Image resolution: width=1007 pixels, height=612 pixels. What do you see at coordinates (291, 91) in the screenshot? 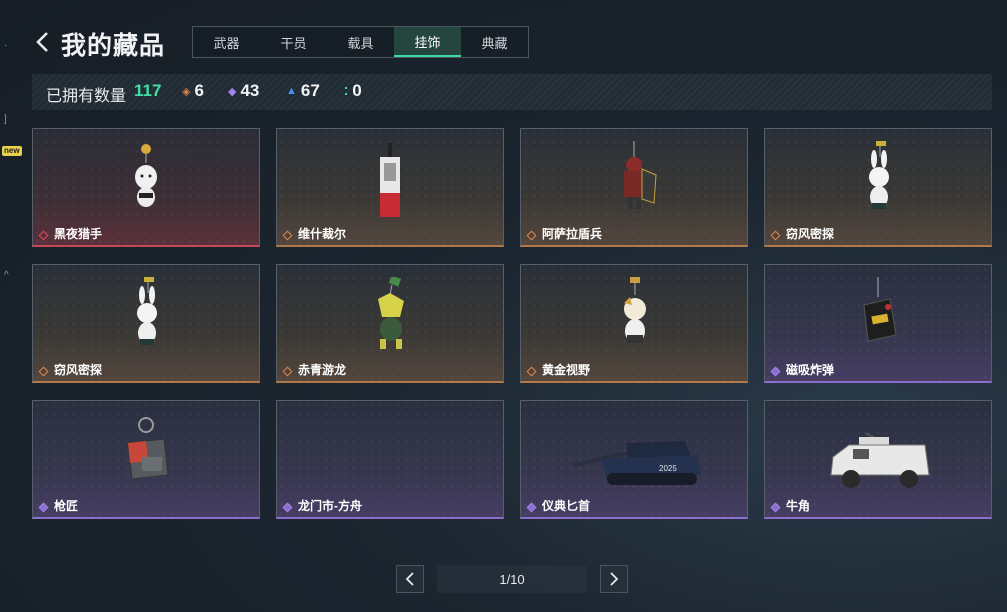
I see `blue-chevron-icon: ▲` at bounding box center [291, 91].